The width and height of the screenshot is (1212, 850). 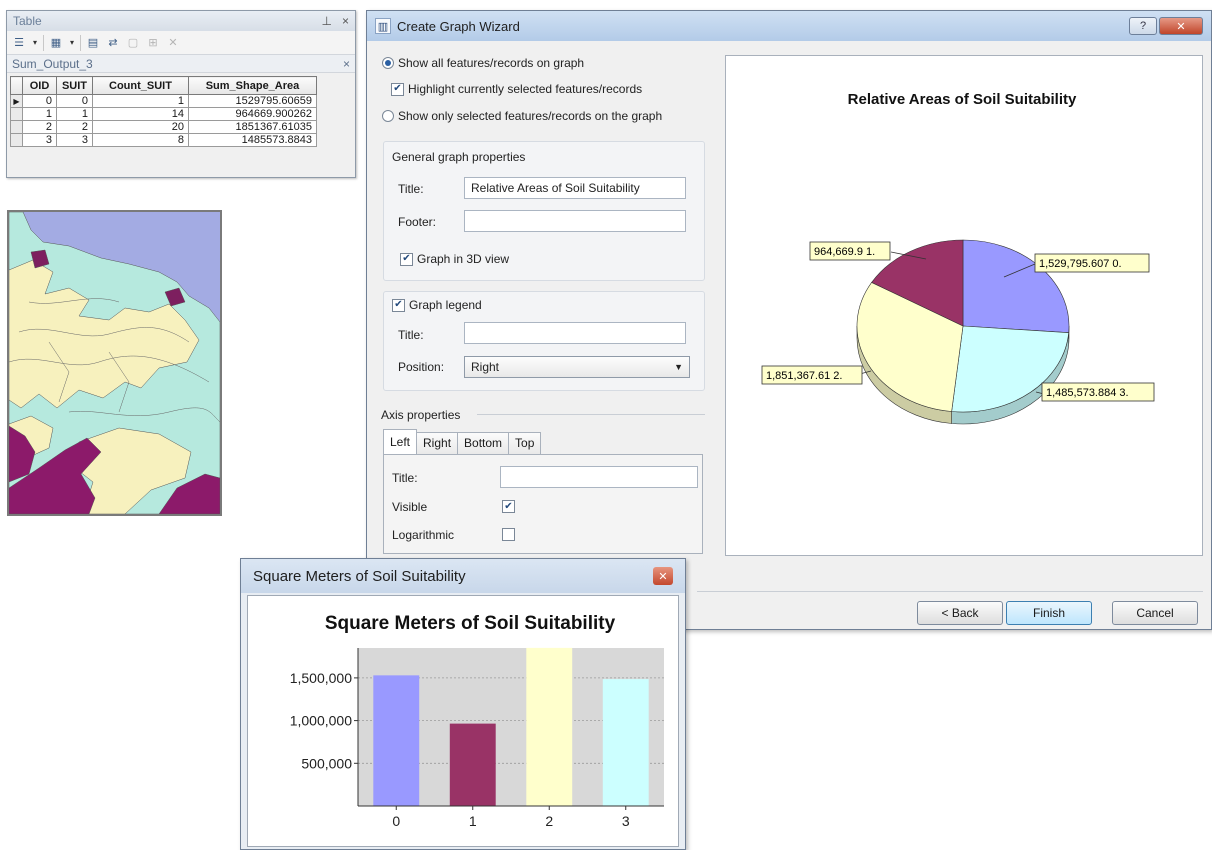 What do you see at coordinates (1080, 264) in the screenshot?
I see `pie-label: 1,529,795.607 0.` at bounding box center [1080, 264].